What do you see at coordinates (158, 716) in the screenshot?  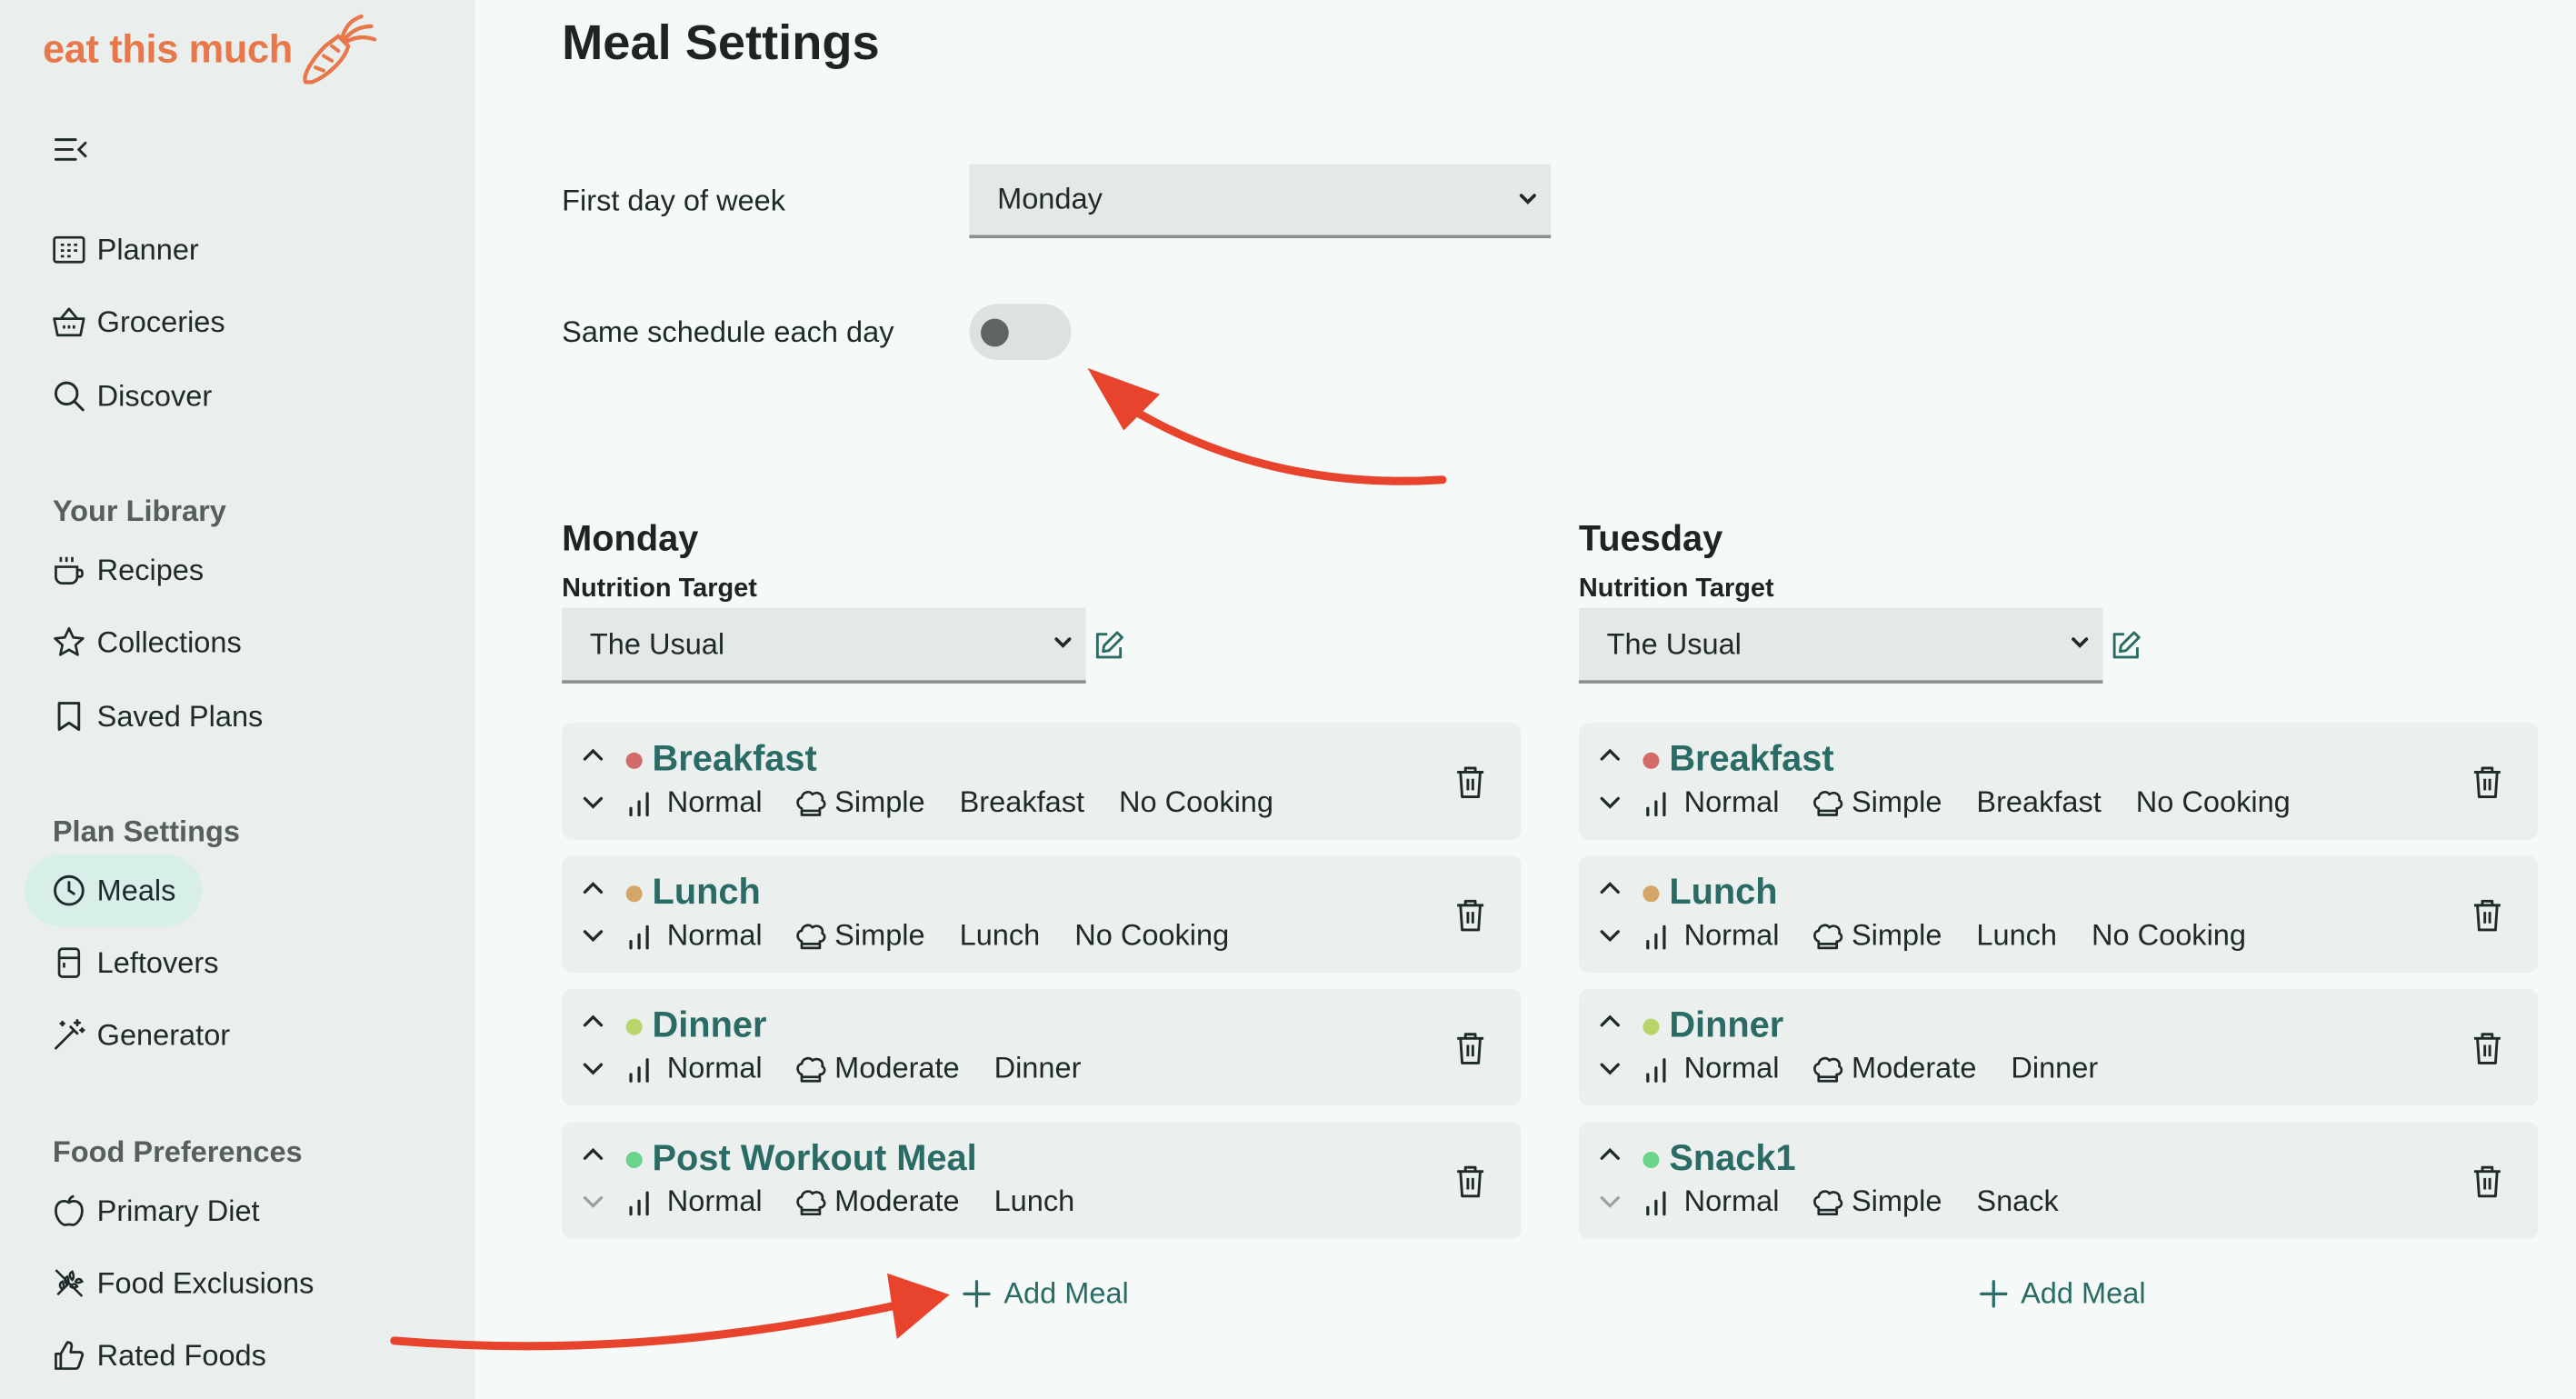 I see `sidebar-item-saved-plans: Saved Plans` at bounding box center [158, 716].